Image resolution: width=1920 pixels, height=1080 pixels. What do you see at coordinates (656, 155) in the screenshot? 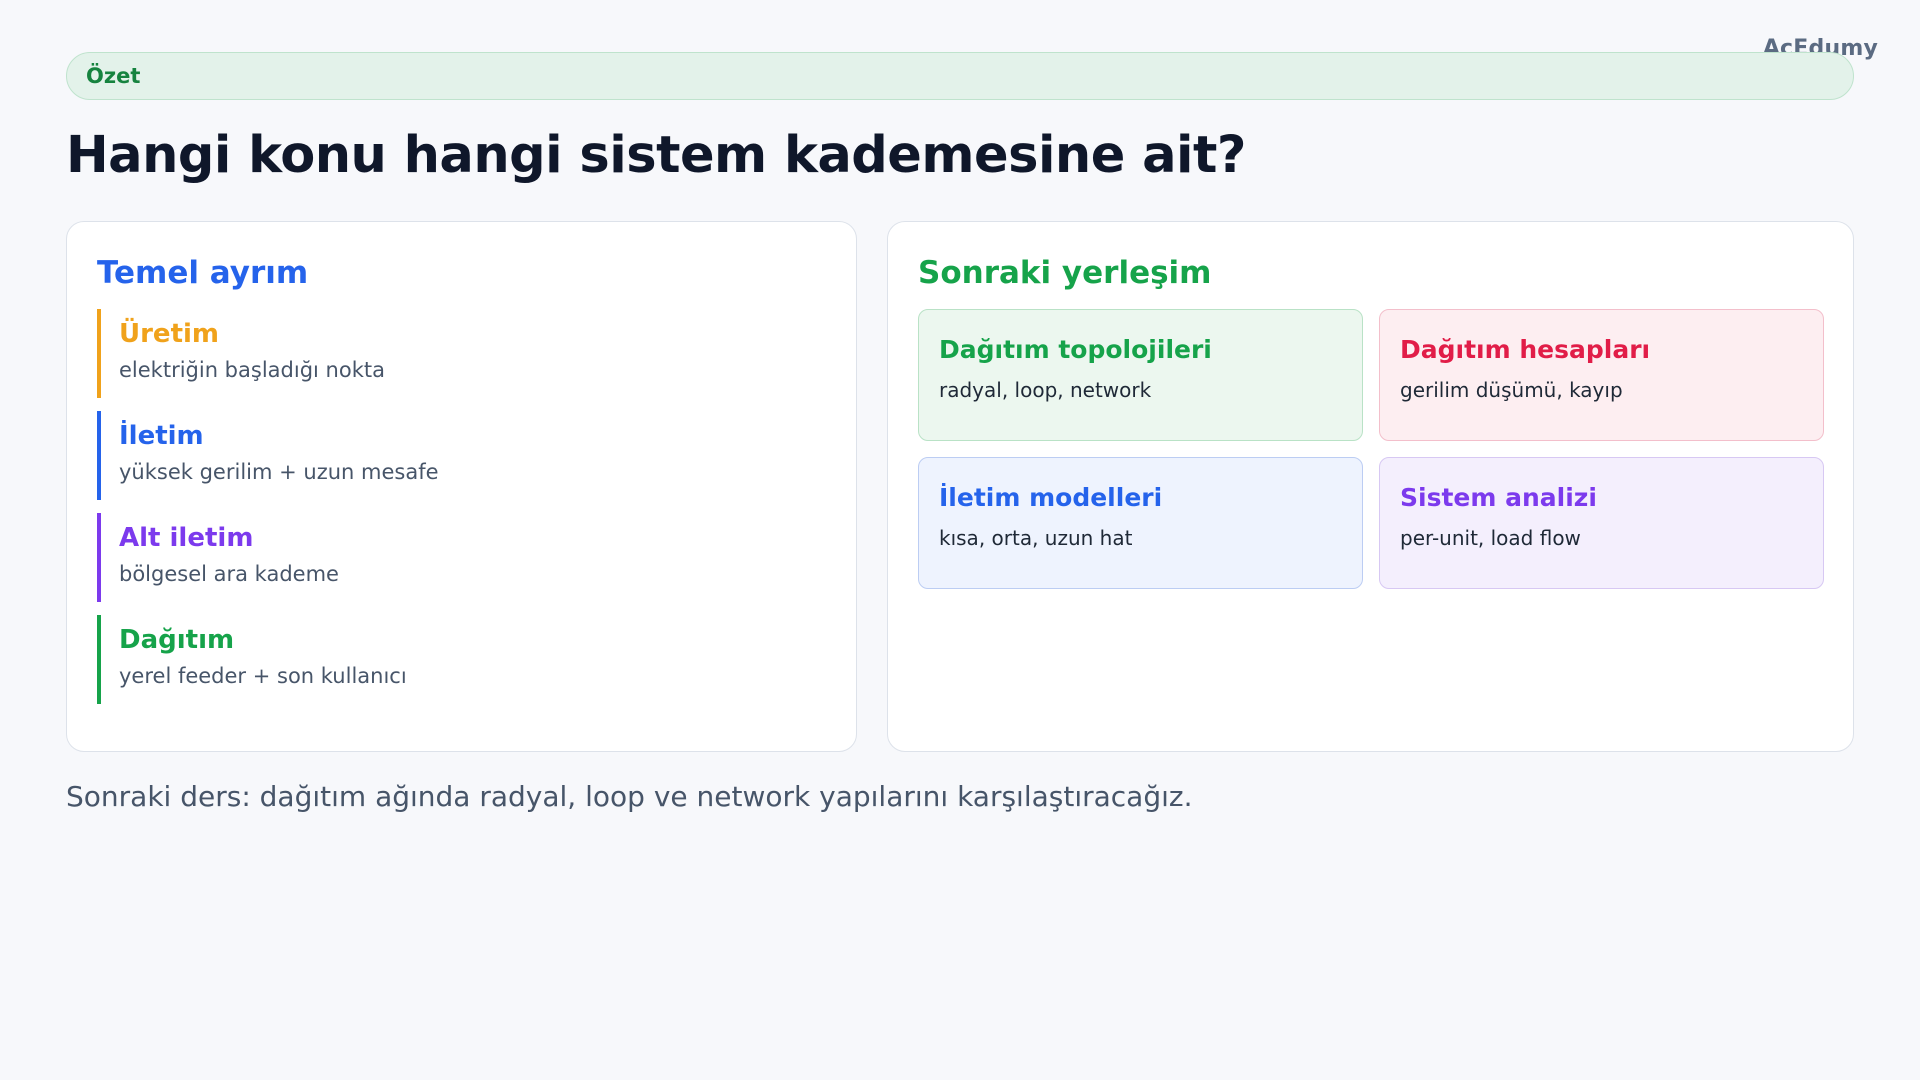
I see `page-title: Hangi konu hangi sistem kademesine ait?` at bounding box center [656, 155].